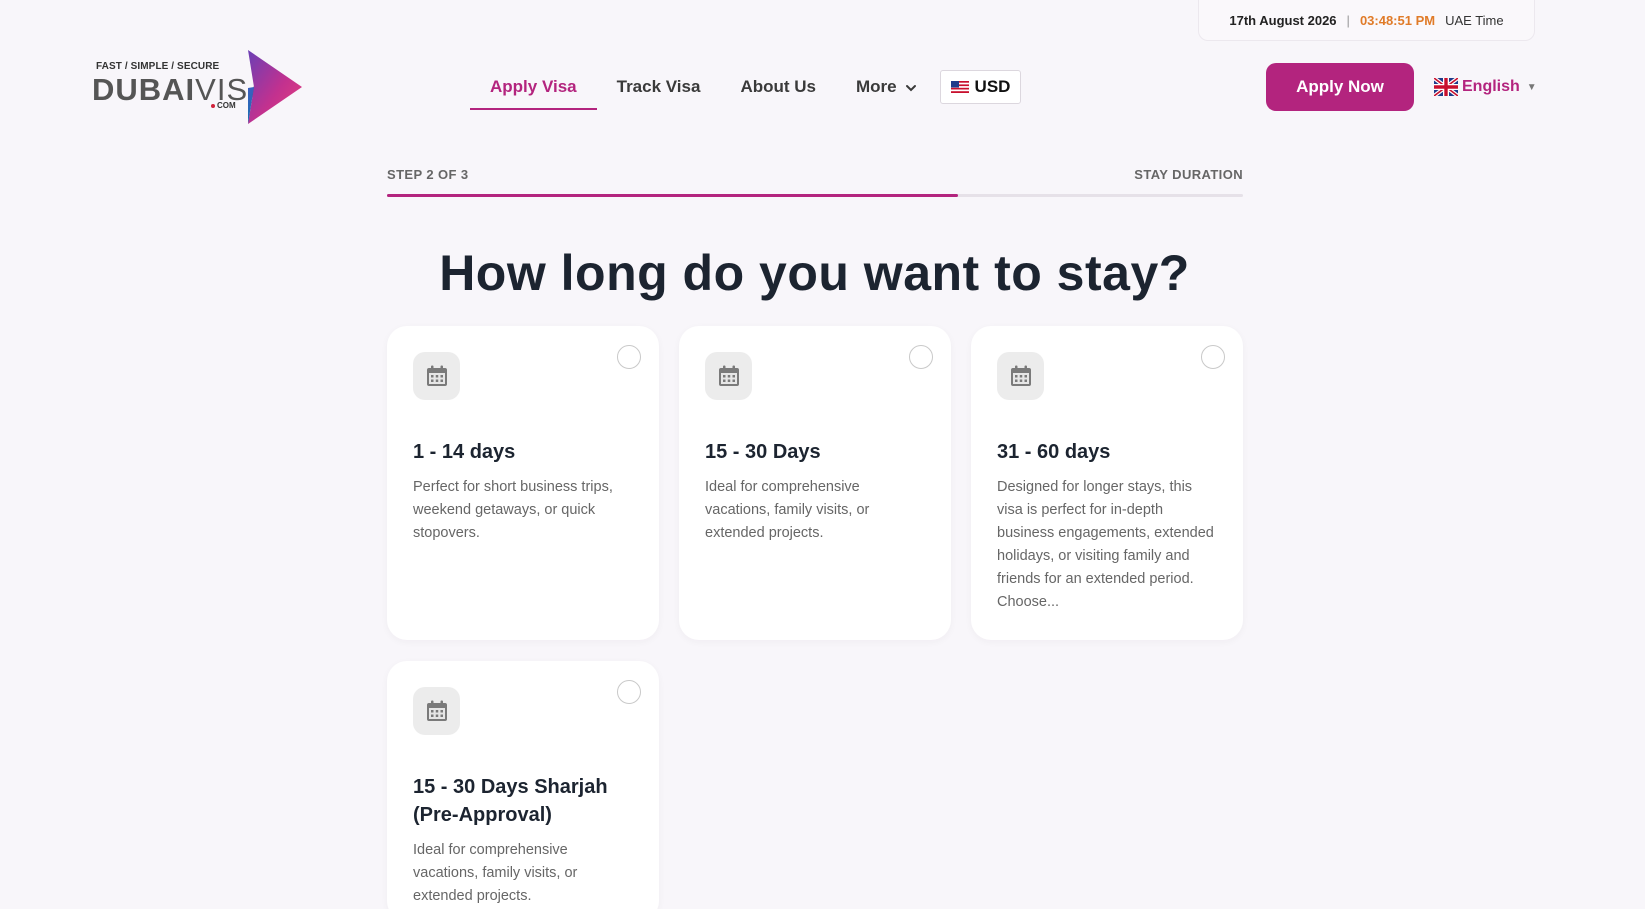 The height and width of the screenshot is (909, 1645). I want to click on current-date: 17th August 2026, so click(1283, 20).